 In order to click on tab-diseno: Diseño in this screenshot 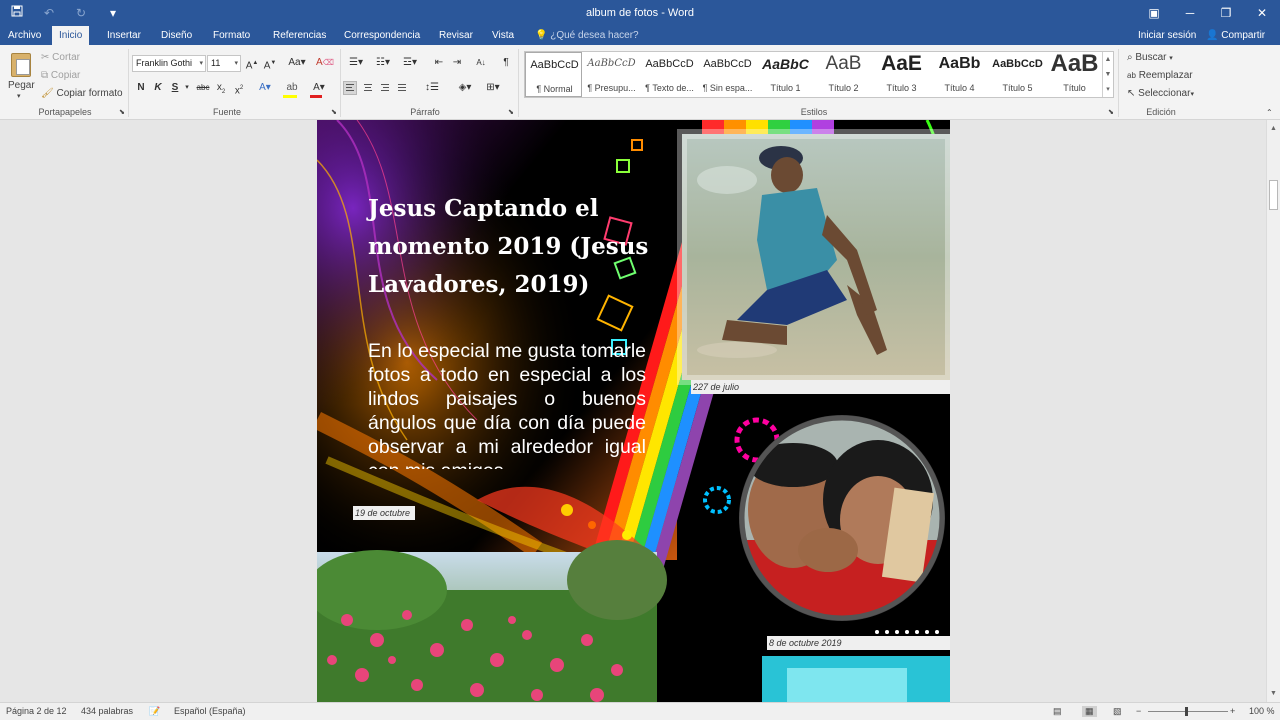, I will do `click(176, 35)`.